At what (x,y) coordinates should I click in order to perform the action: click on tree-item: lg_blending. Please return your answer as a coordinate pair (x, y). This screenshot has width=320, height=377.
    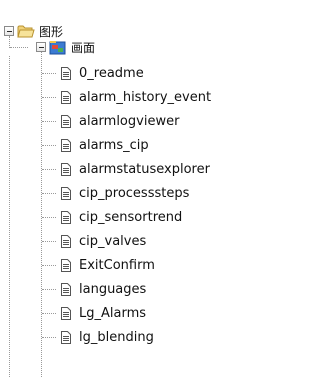
    Looking at the image, I should click on (123, 338).